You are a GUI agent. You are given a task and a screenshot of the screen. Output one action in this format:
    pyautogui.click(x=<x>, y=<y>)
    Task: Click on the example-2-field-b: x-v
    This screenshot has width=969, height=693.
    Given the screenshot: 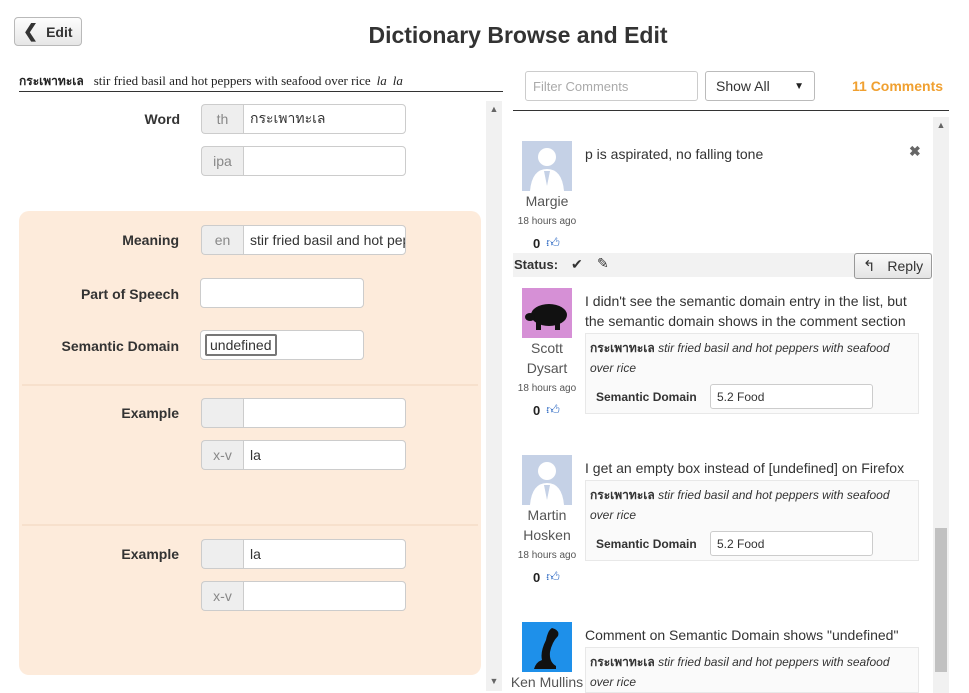 What is the action you would take?
    pyautogui.click(x=303, y=596)
    